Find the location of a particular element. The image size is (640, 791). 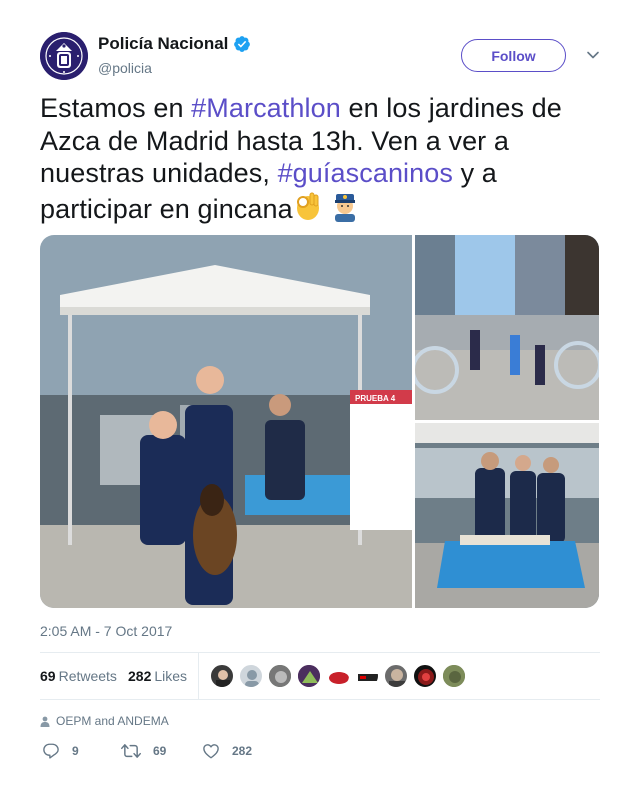

tweet-header: Policía Nacional @policia Follow is located at coordinates (320, 56).